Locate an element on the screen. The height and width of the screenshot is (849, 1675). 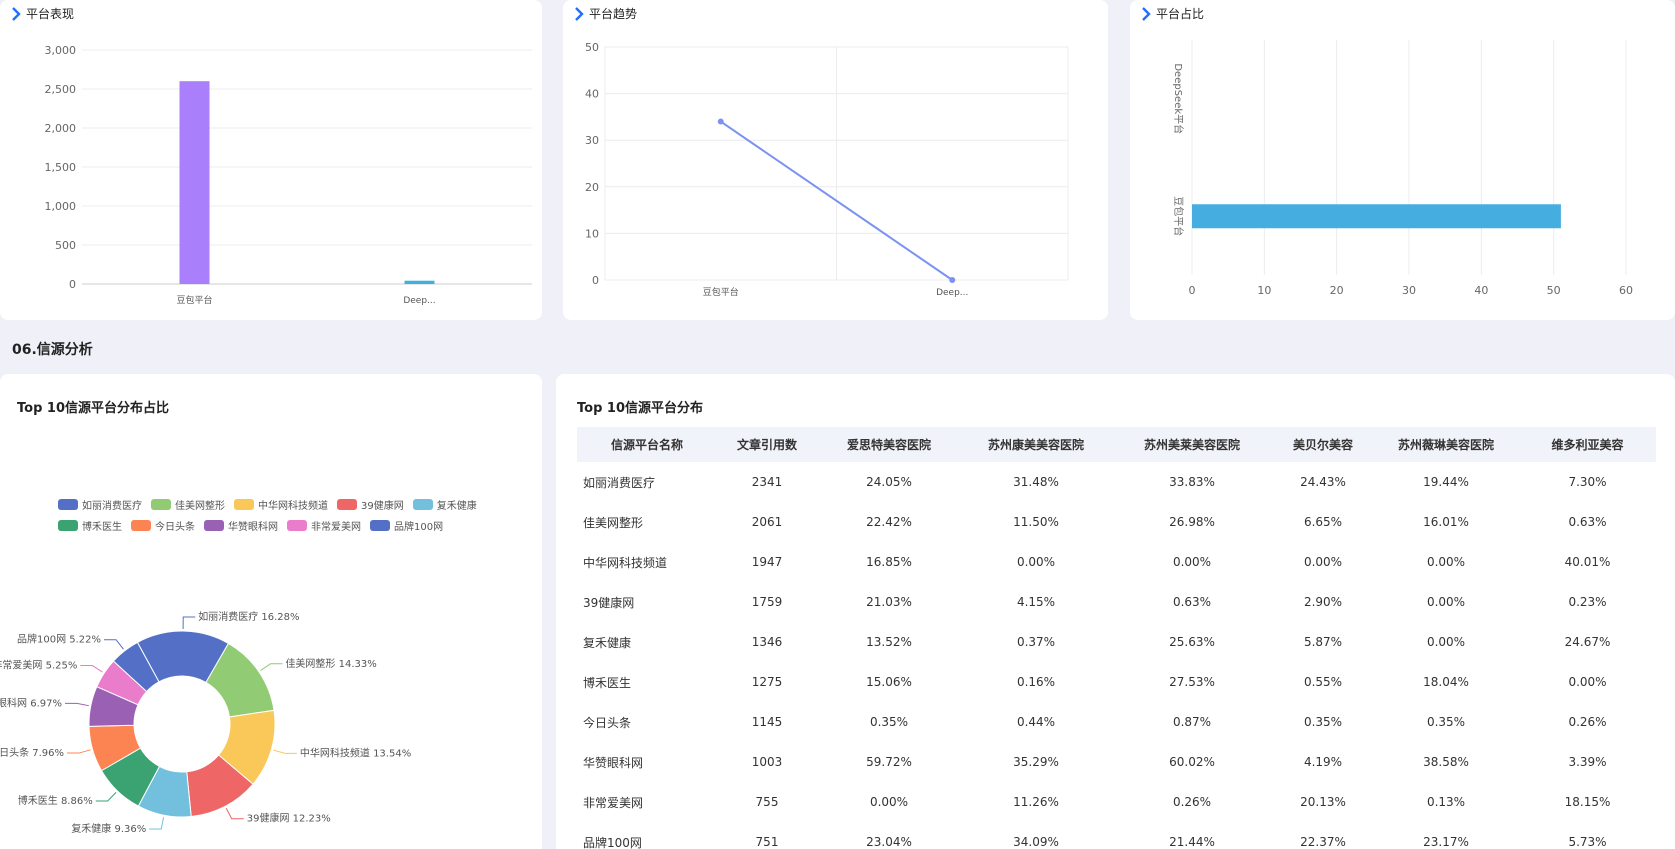
y-tick-label: 20 is located at coordinates (592, 187).